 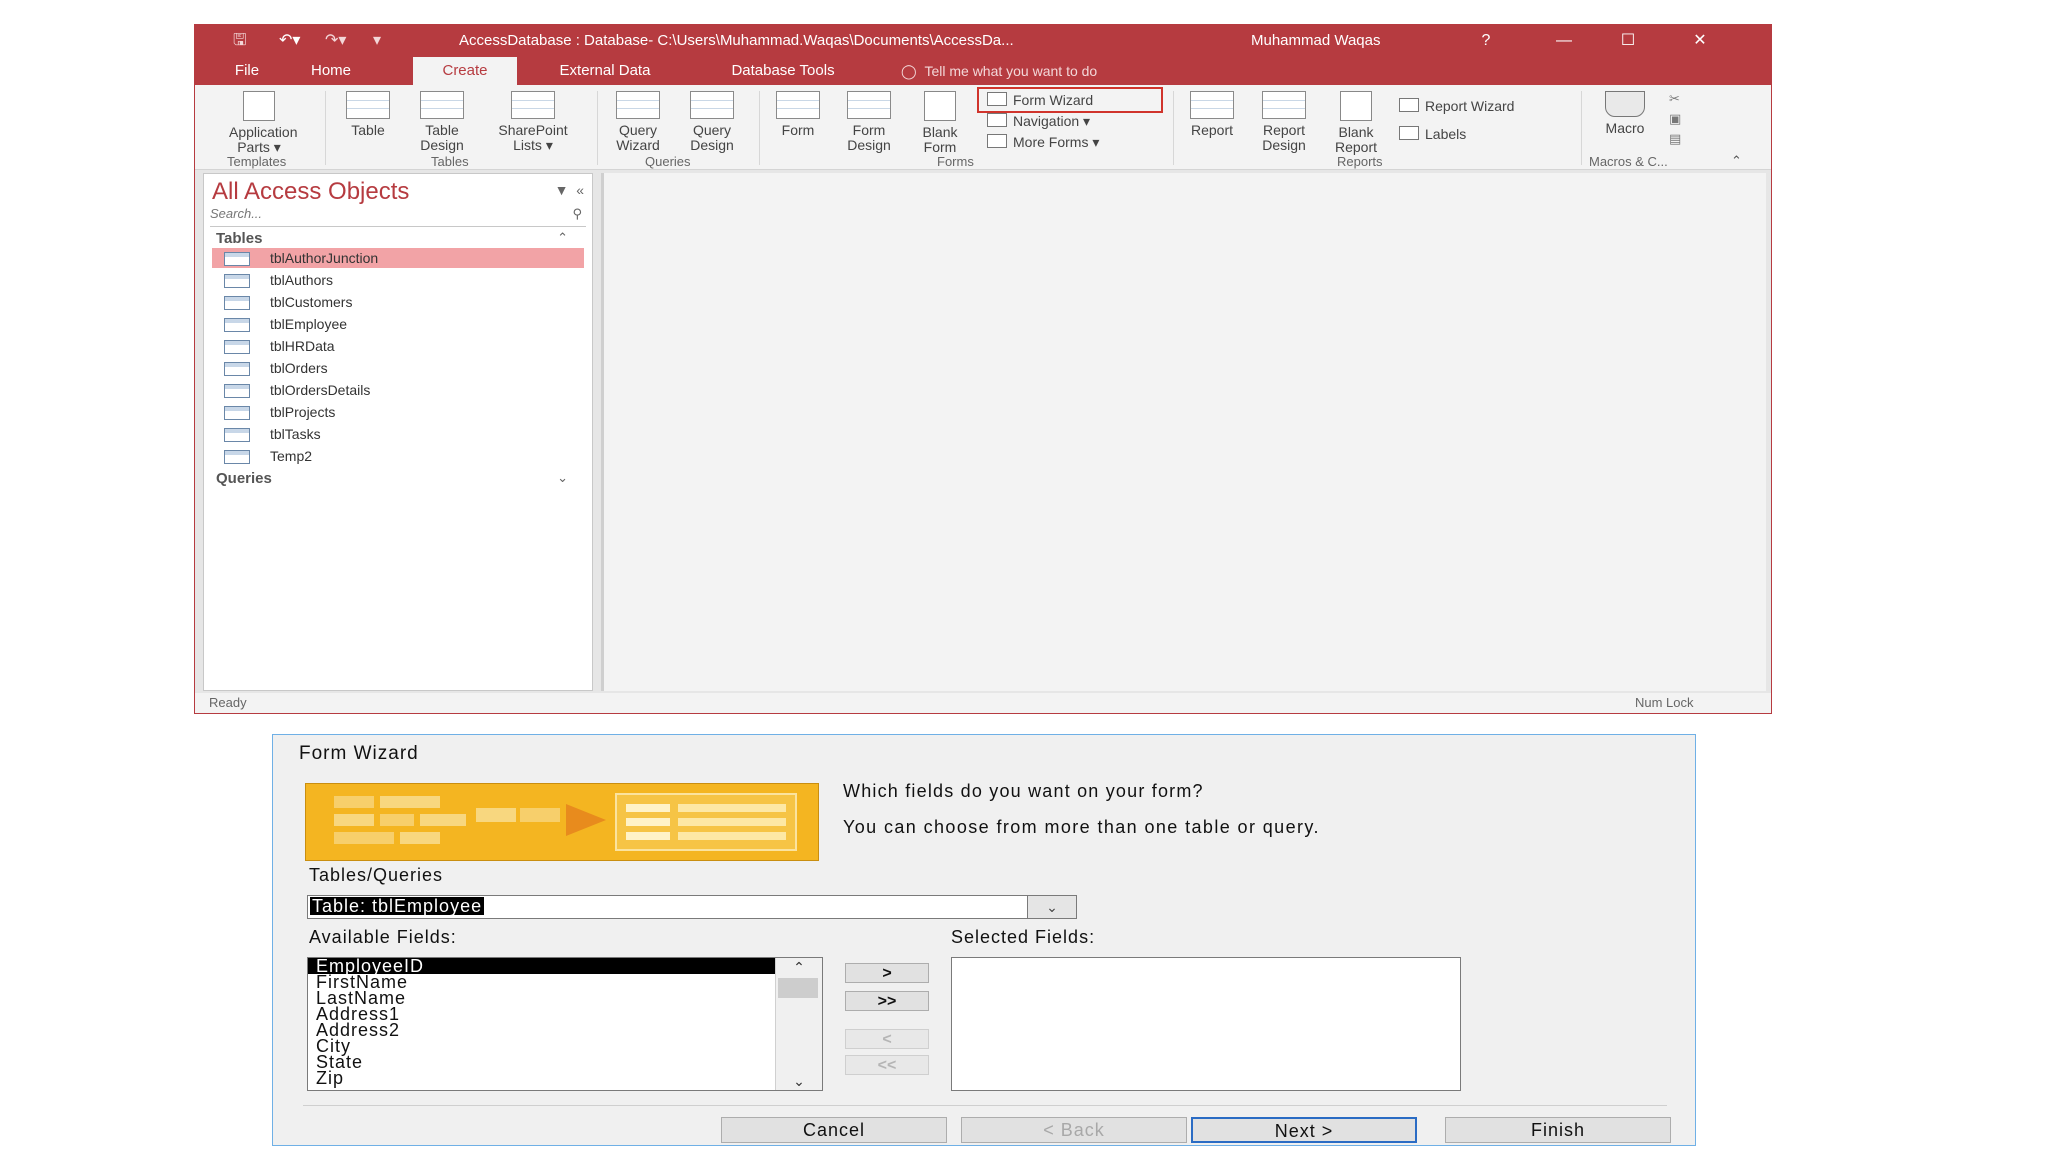 I want to click on tables-queries-select: Table: tblEmployee ⌄, so click(x=692, y=907).